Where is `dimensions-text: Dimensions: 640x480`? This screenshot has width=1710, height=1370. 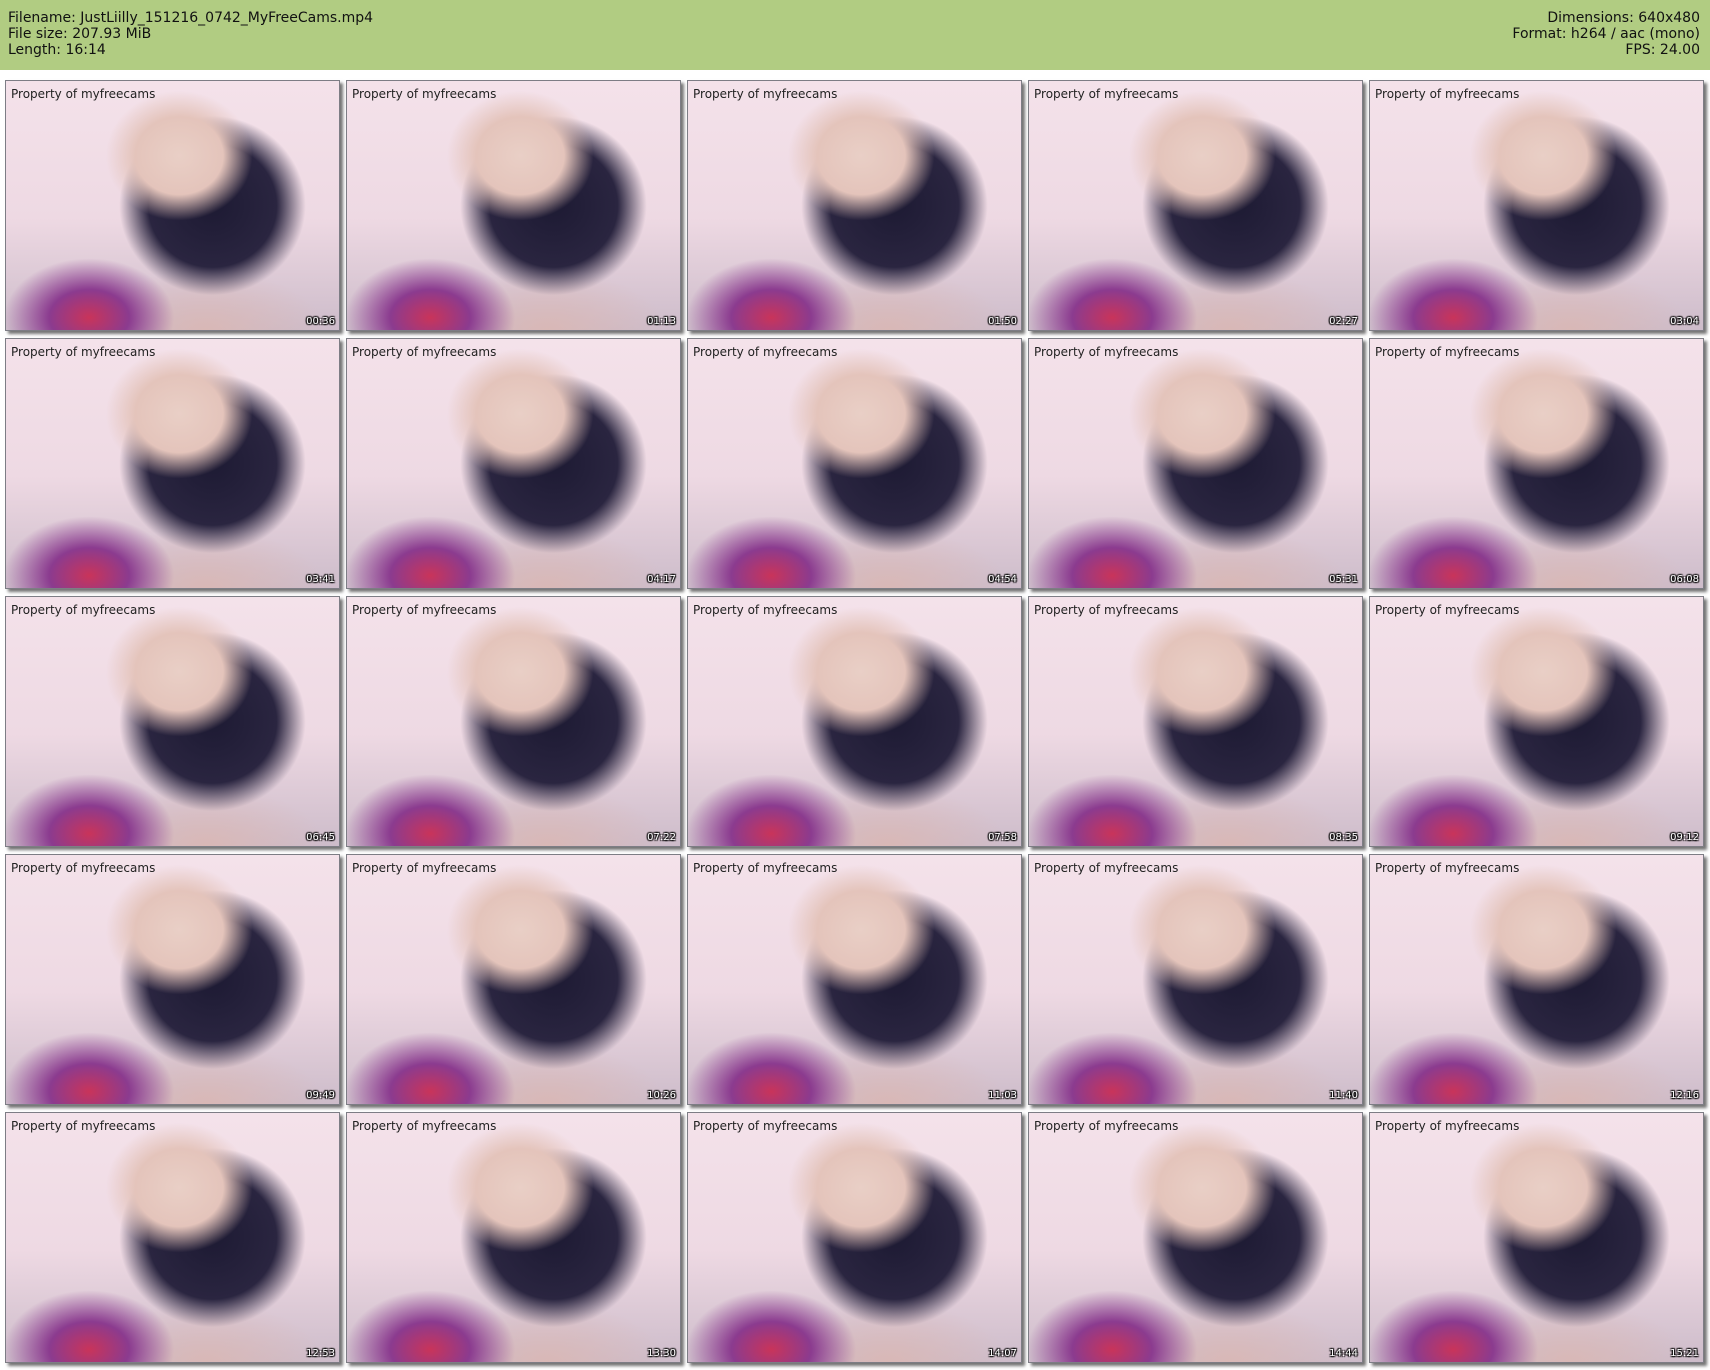 dimensions-text: Dimensions: 640x480 is located at coordinates (1623, 18).